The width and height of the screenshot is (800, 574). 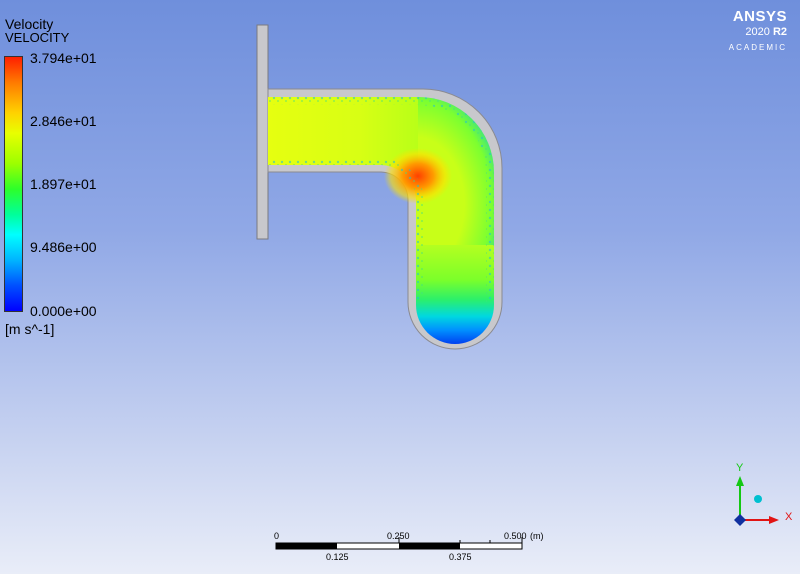 I want to click on x-axis-label: X, so click(x=789, y=517).